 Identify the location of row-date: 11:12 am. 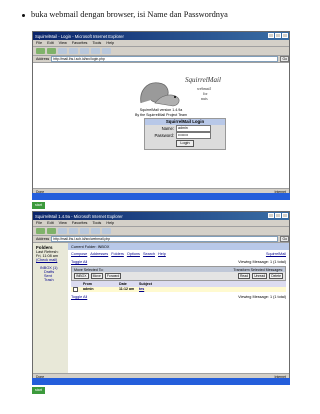
(127, 289).